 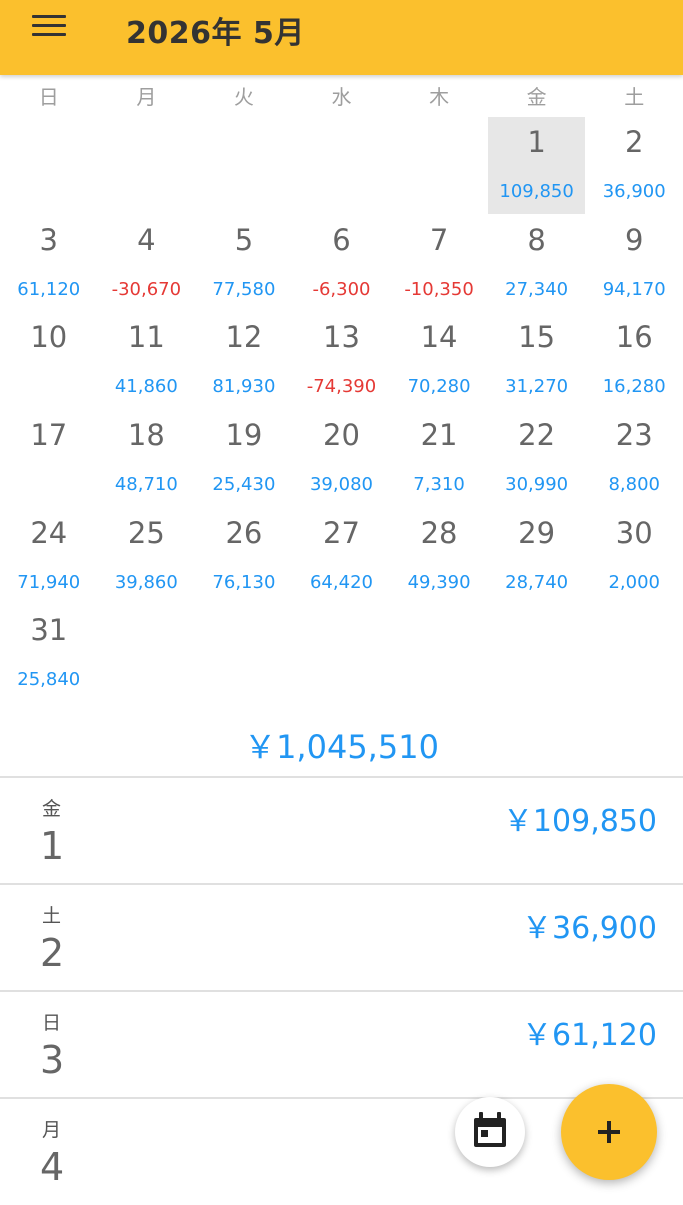 What do you see at coordinates (537, 289) in the screenshot?
I see `day-amount: 27,340` at bounding box center [537, 289].